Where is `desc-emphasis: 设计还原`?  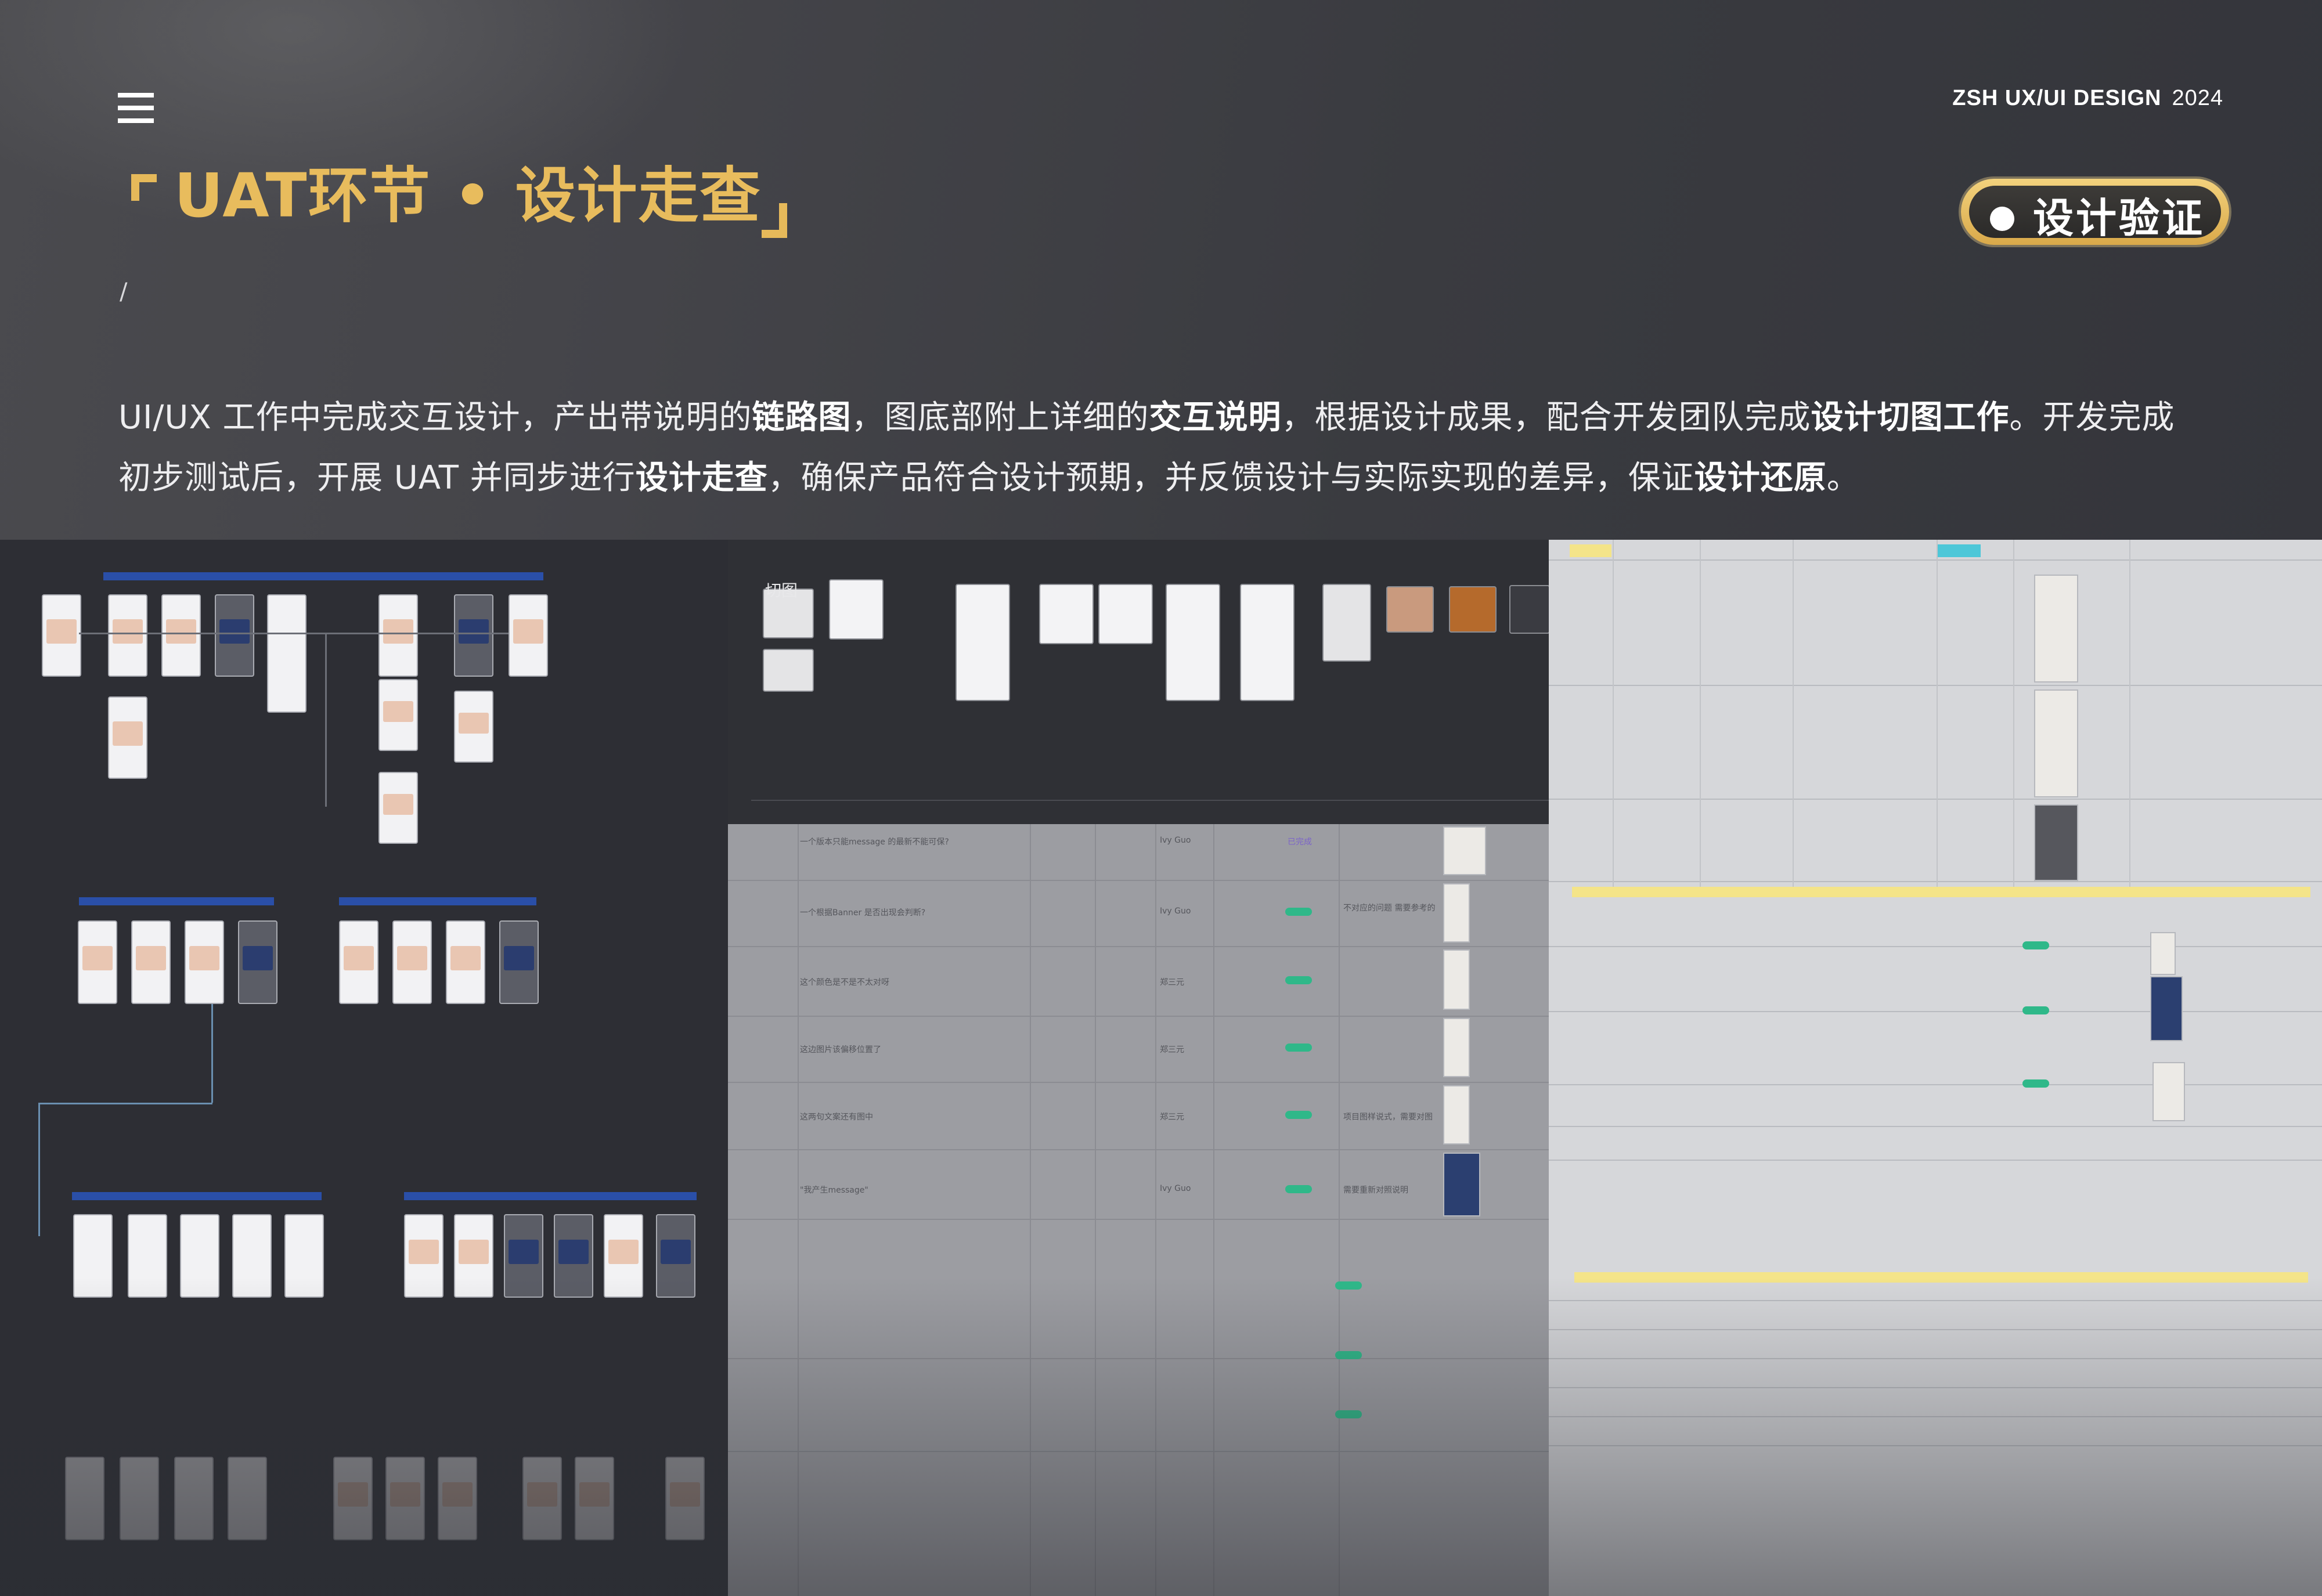 desc-emphasis: 设计还原 is located at coordinates (1761, 478).